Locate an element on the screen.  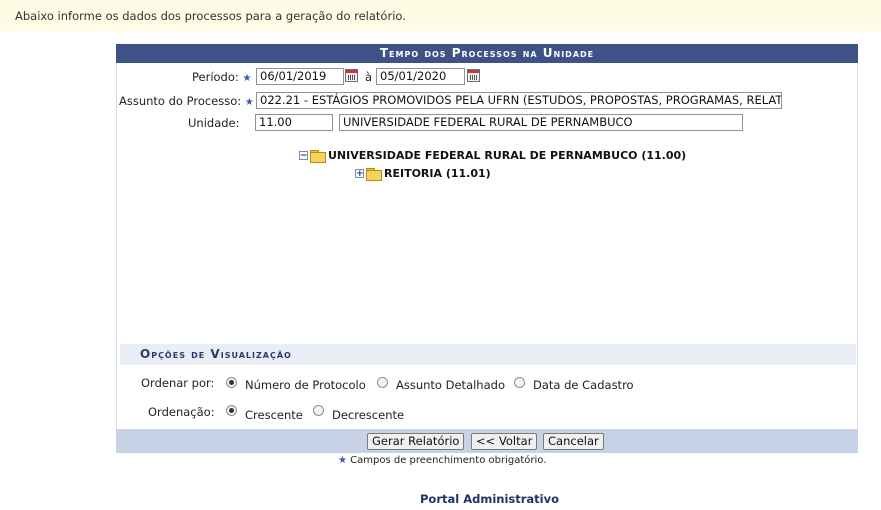
unidade-nome-input: UNIVERSIDADE FEDERAL RURAL DE PERNAMBUCO is located at coordinates (541, 122).